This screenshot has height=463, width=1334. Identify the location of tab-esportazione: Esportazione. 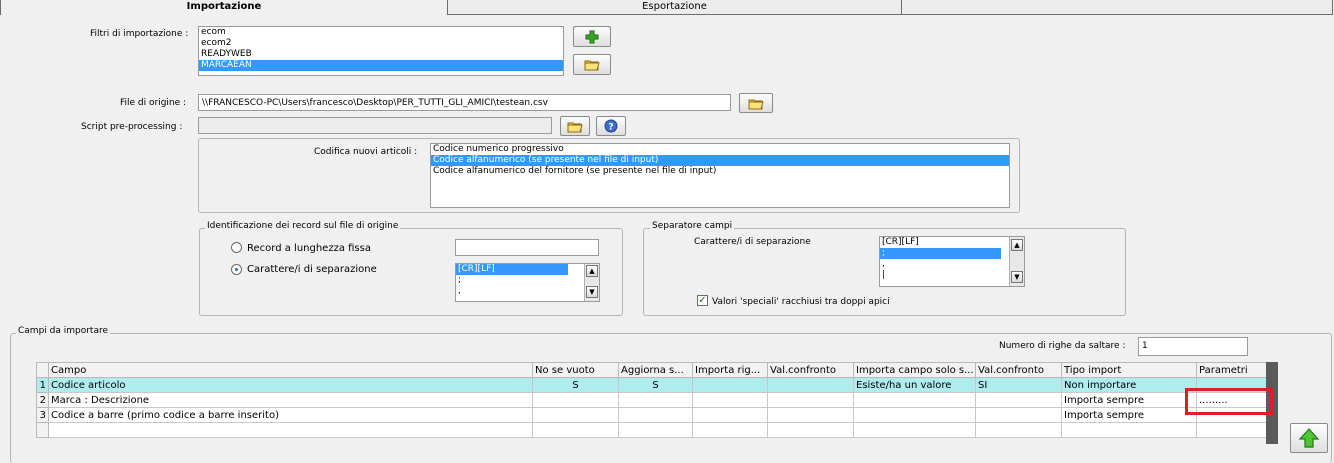
(674, 7).